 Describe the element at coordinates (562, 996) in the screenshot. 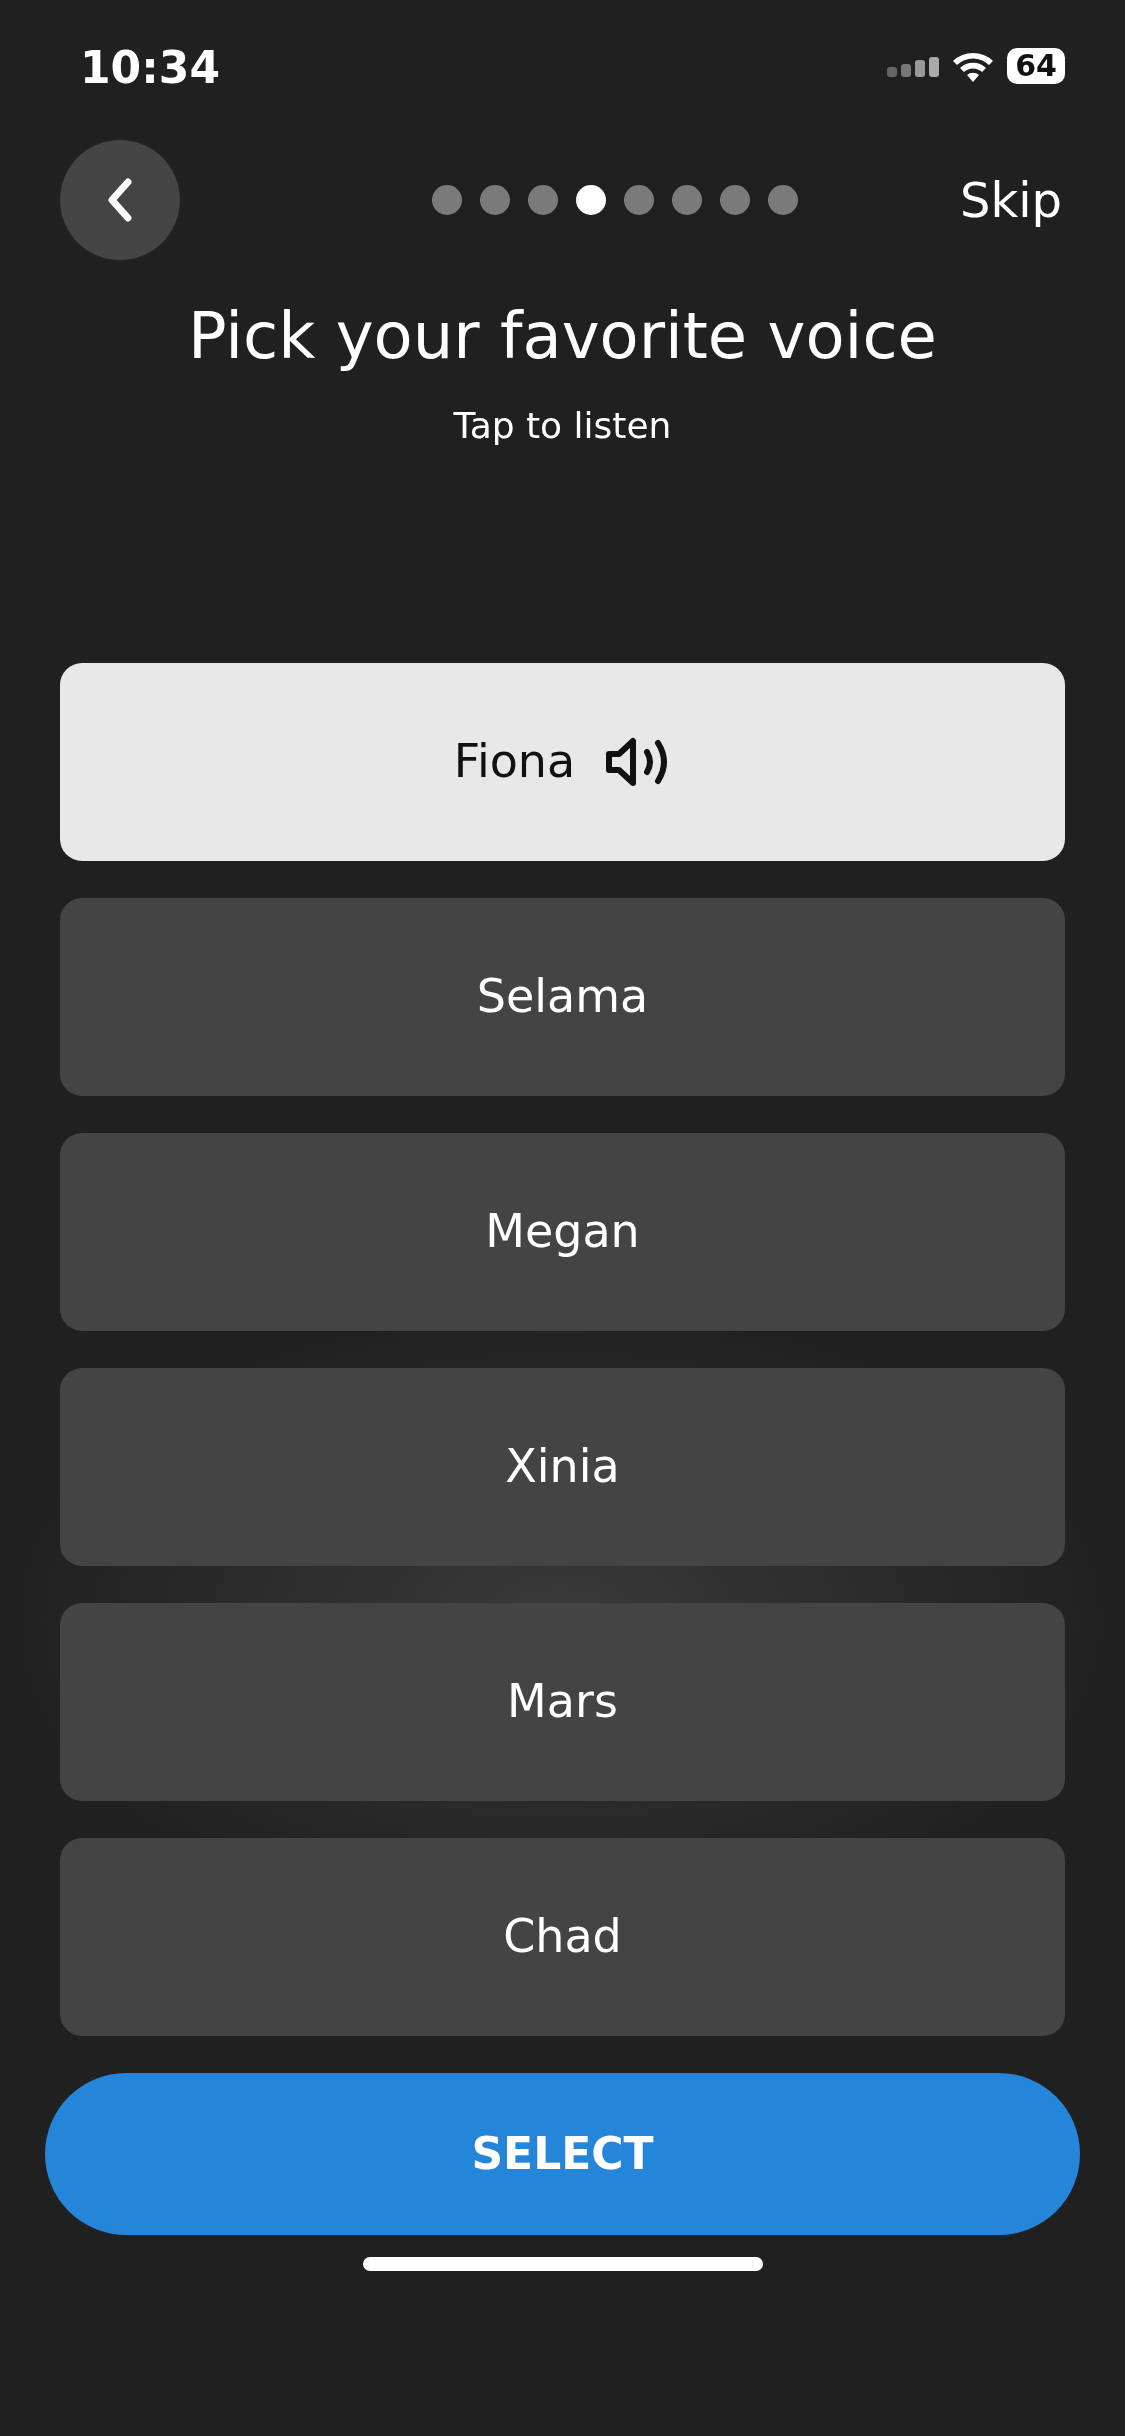

I see `voice-option: Selama` at that location.